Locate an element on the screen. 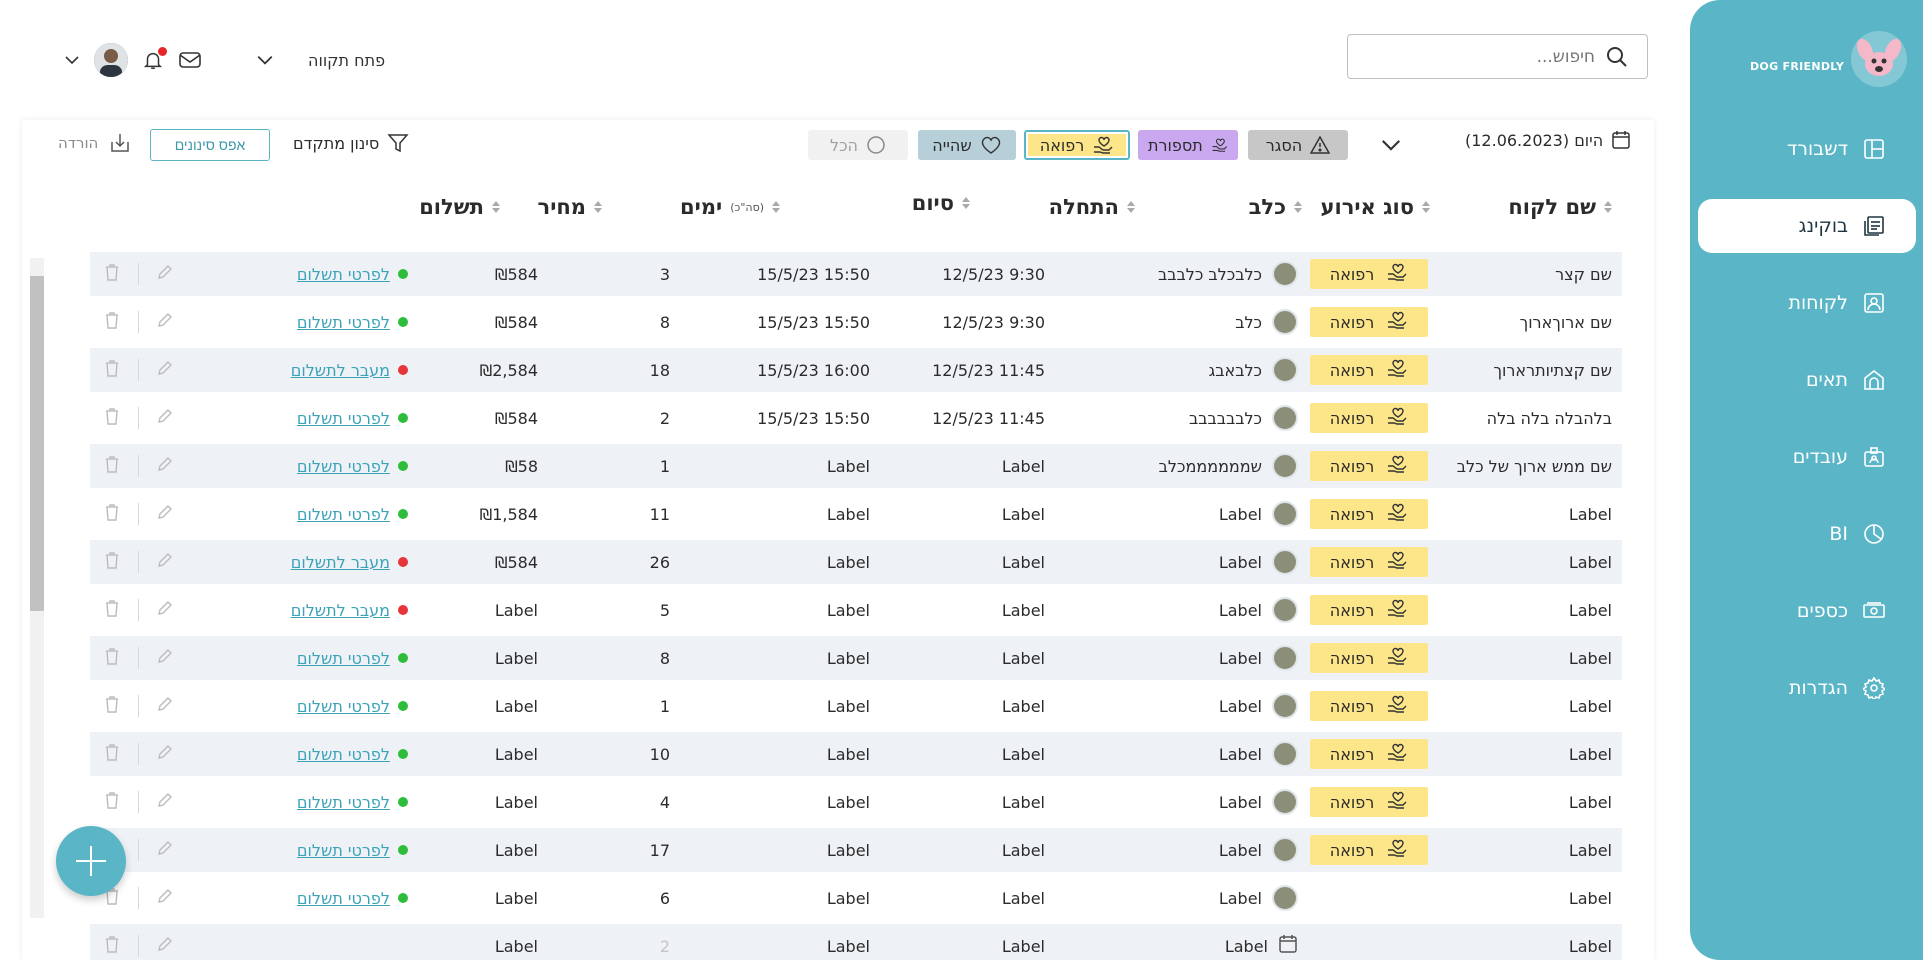  sidebar-item-money: כספים is located at coordinates (1807, 611).